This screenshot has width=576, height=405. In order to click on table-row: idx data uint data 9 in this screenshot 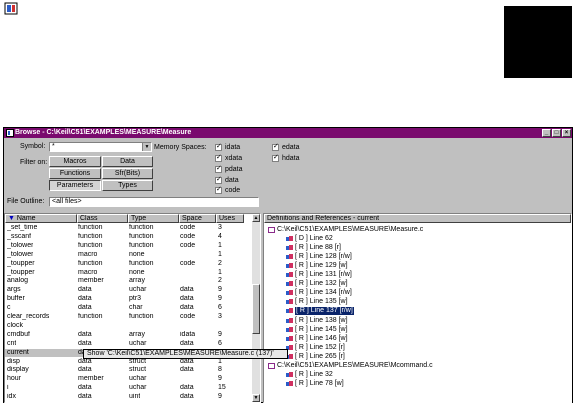, I will do `click(130, 397)`.